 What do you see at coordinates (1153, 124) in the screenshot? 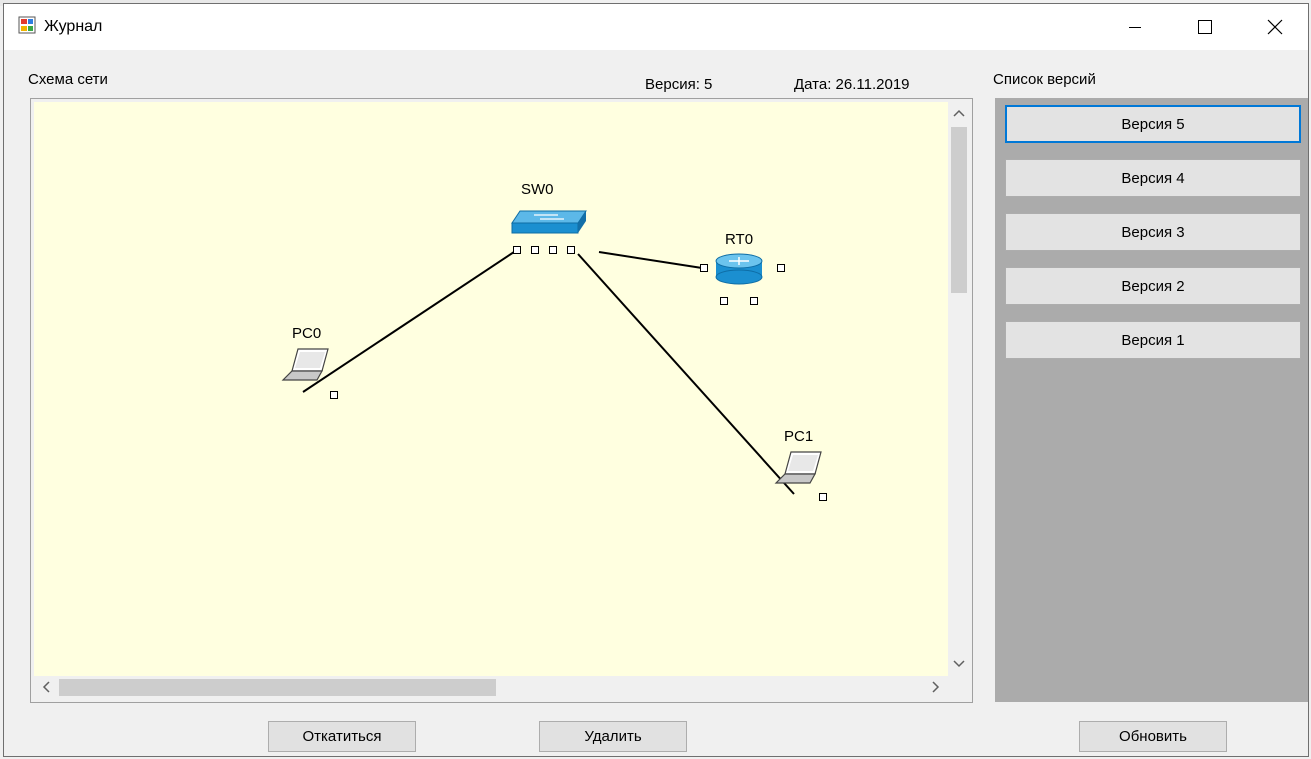
I see `version-button-5: Версия 5` at bounding box center [1153, 124].